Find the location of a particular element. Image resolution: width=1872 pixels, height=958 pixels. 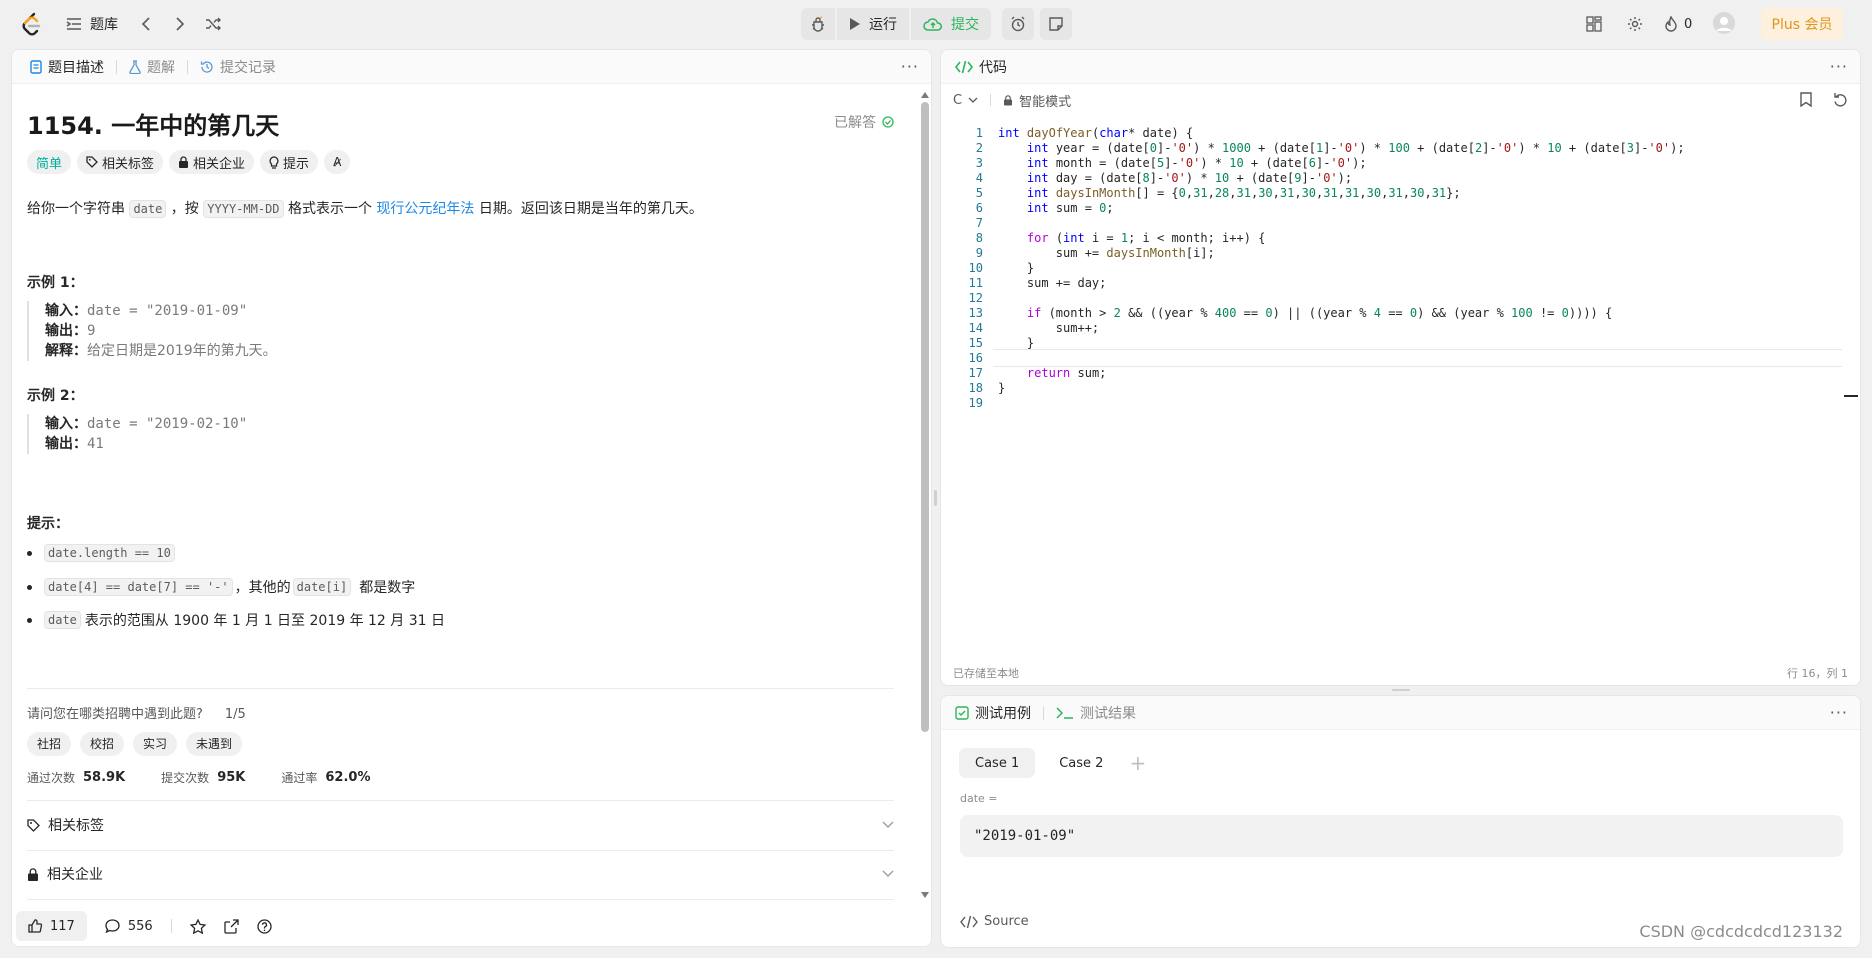

param-input: "2019-01-09" is located at coordinates (1401, 836).